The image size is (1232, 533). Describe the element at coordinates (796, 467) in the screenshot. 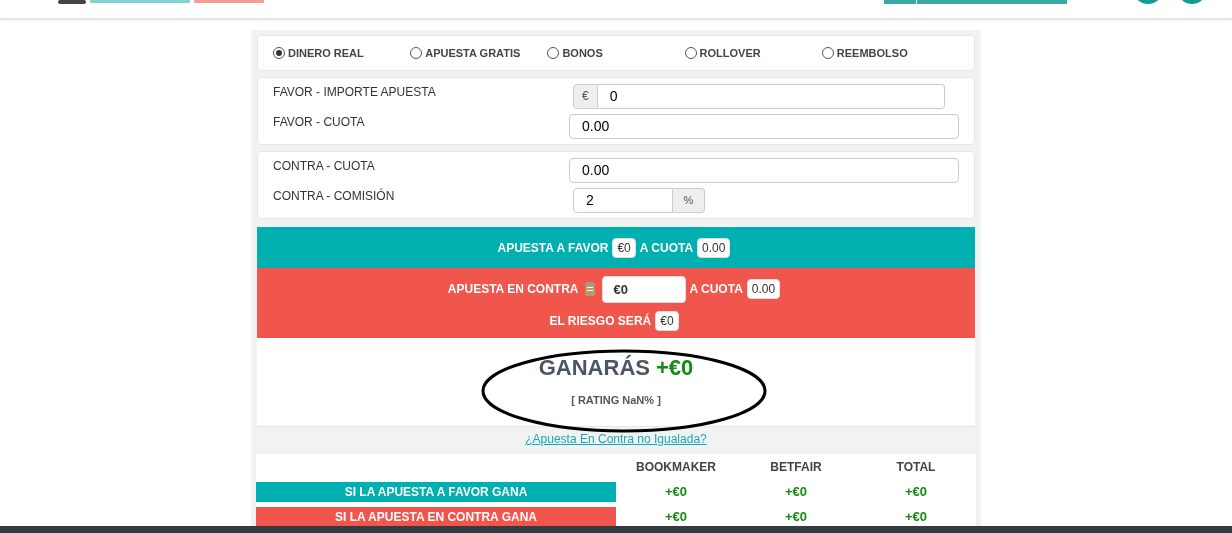

I see `column-header: BETFAIR` at that location.